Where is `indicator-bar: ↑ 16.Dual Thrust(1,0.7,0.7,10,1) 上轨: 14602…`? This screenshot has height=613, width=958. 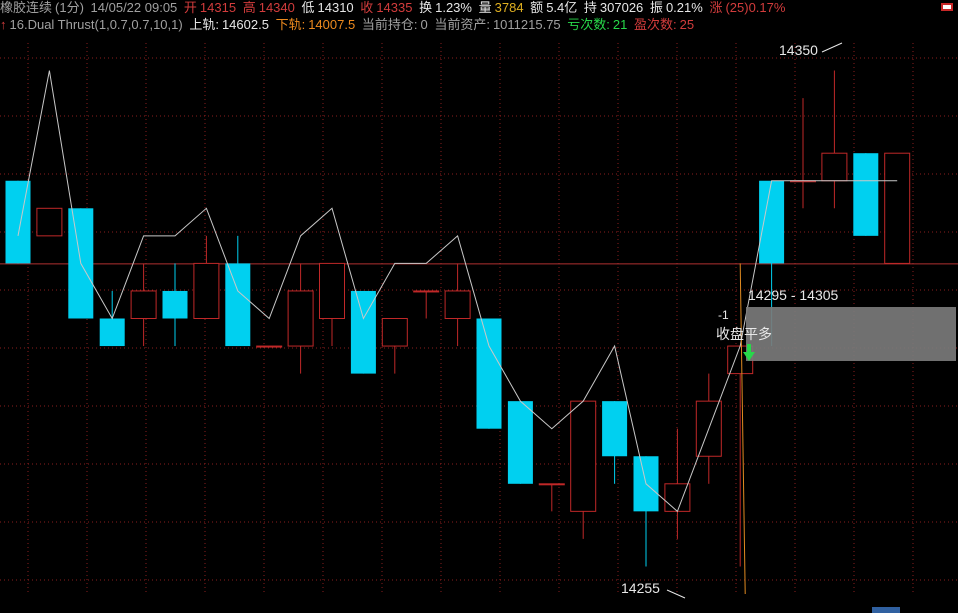 indicator-bar: ↑ 16.Dual Thrust(1,0.7,0.7,10,1) 上轨: 14602… is located at coordinates (479, 26).